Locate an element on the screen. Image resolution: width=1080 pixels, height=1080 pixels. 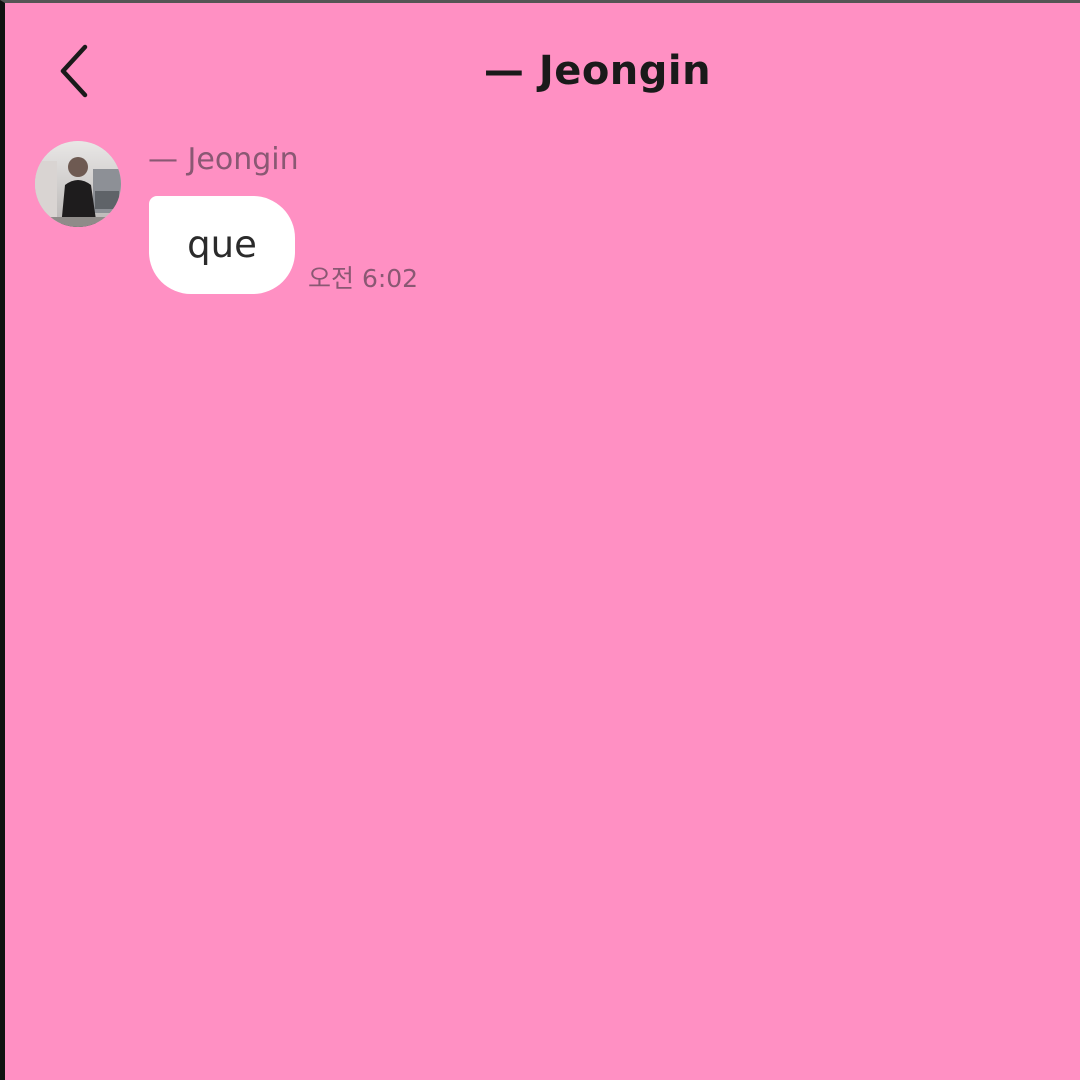
chat-title: — Jeongin is located at coordinates (597, 71).